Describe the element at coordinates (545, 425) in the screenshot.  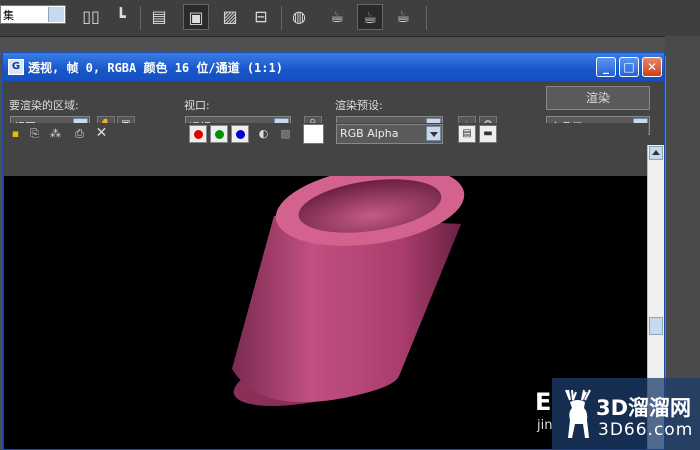
I see `watermark-left-text: jin` at that location.